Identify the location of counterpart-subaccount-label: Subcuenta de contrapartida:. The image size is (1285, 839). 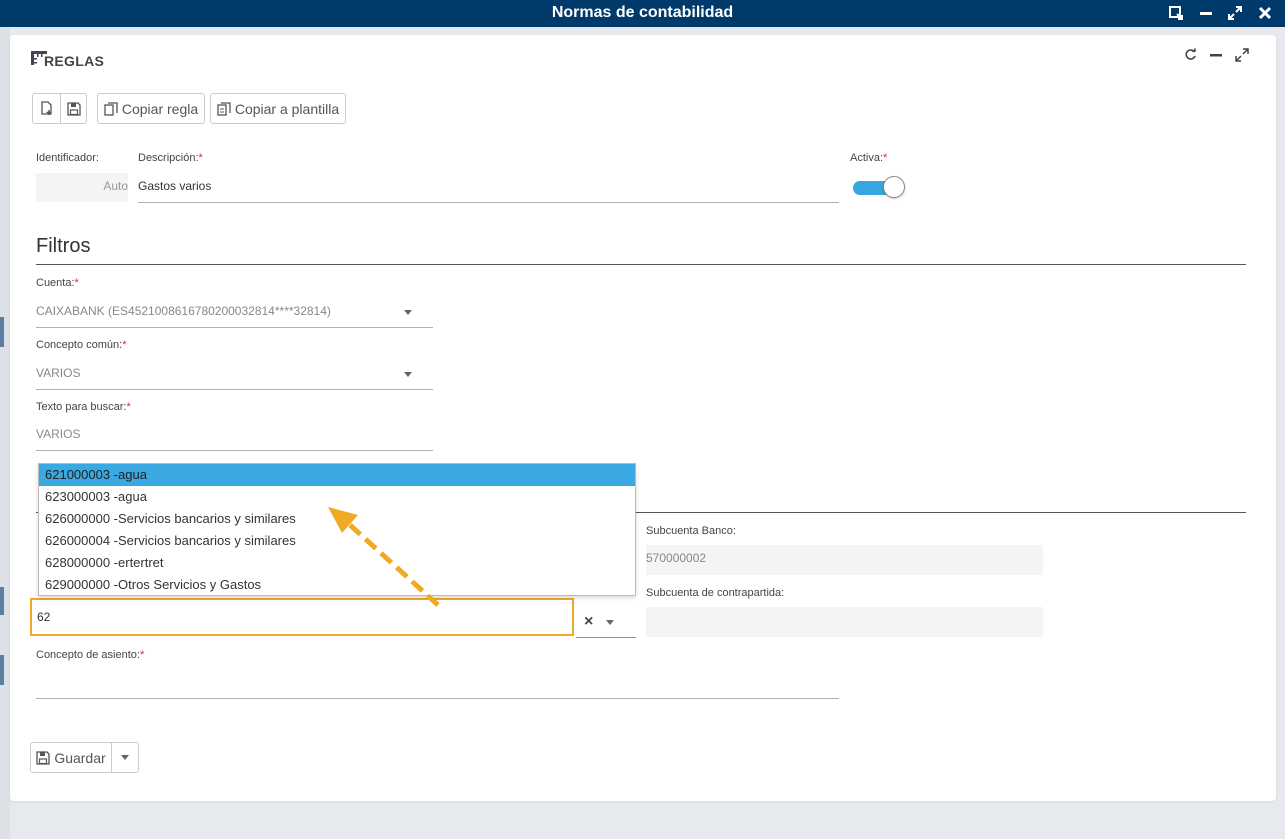
(715, 593).